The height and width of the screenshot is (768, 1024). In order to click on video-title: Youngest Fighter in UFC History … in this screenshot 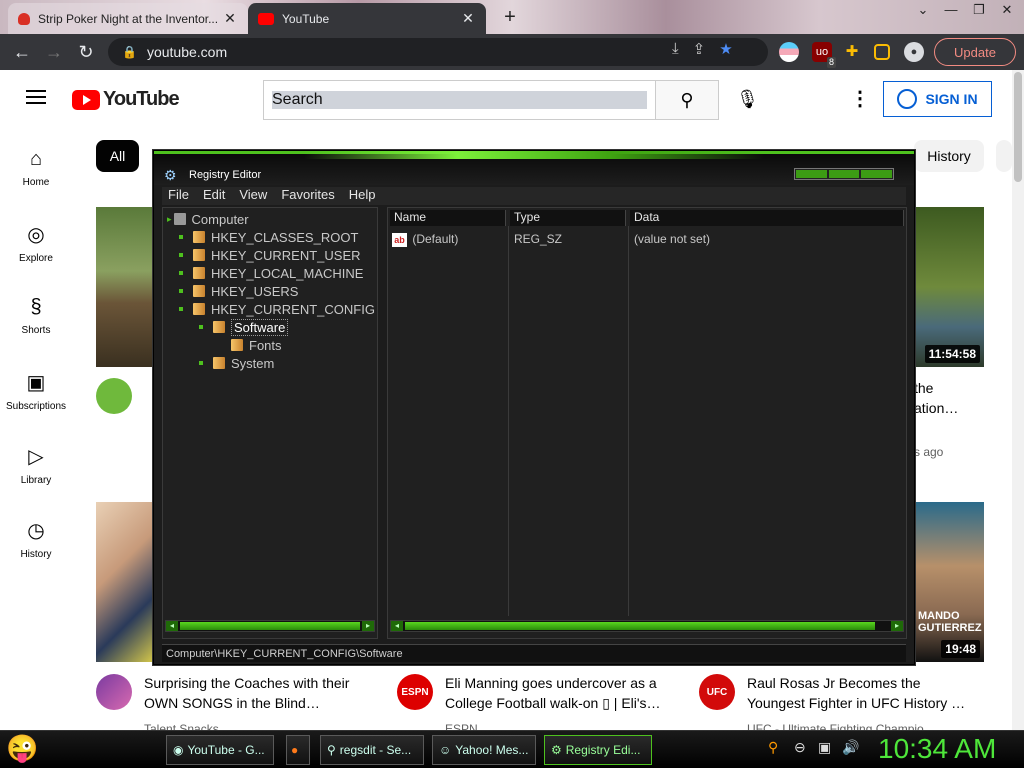, I will do `click(856, 703)`.